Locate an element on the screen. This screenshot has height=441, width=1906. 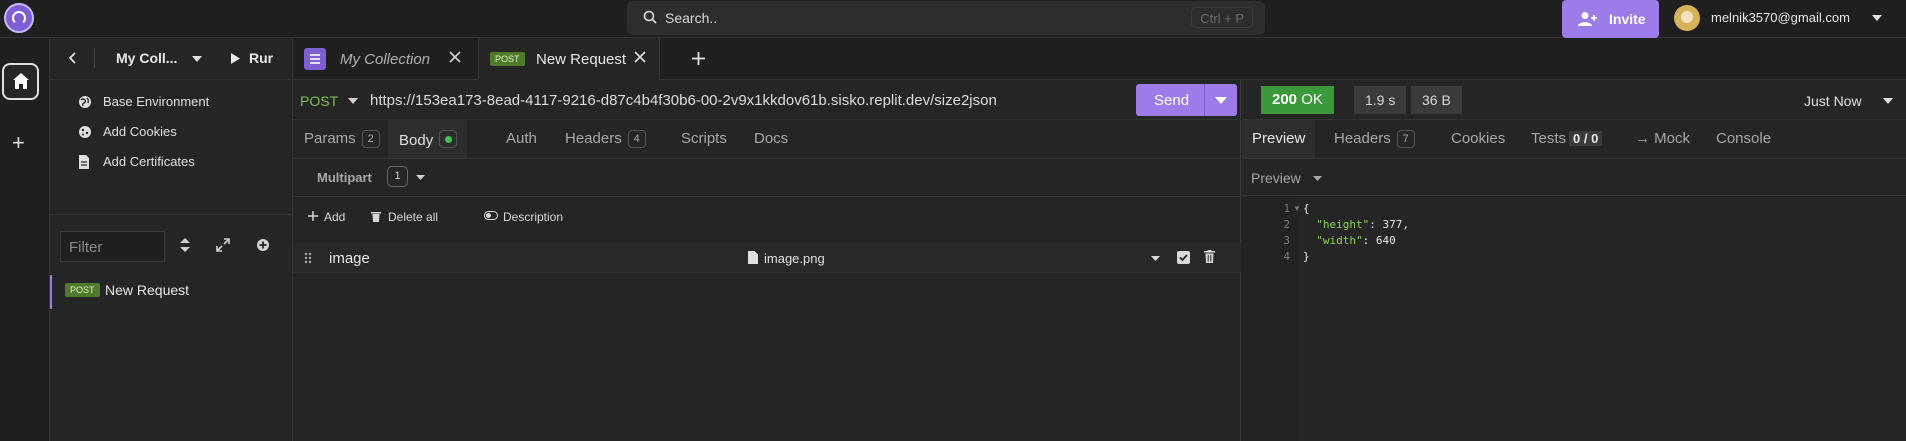
send-button: Send is located at coordinates (1186, 100).